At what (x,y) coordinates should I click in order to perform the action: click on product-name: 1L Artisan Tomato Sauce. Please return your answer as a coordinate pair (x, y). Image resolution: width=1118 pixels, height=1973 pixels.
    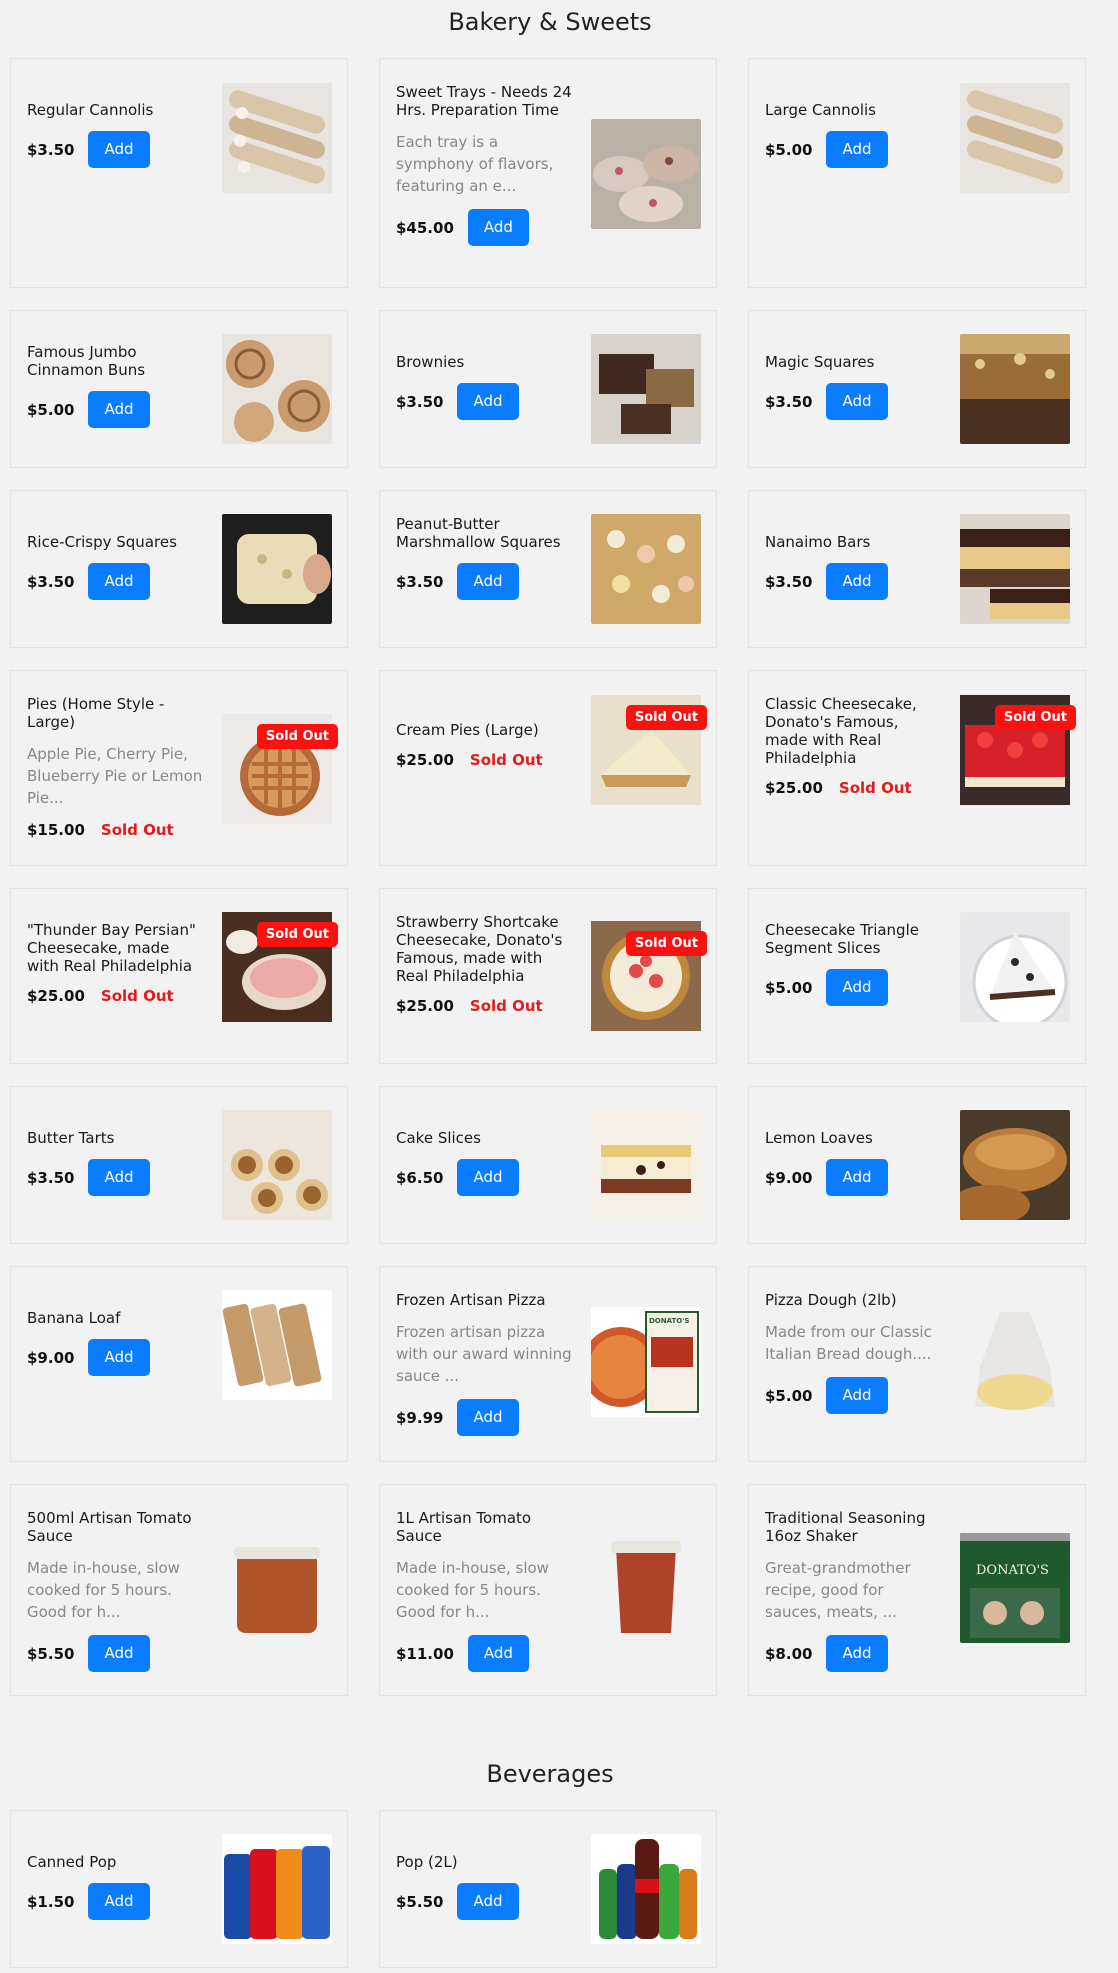
    Looking at the image, I should click on (464, 1527).